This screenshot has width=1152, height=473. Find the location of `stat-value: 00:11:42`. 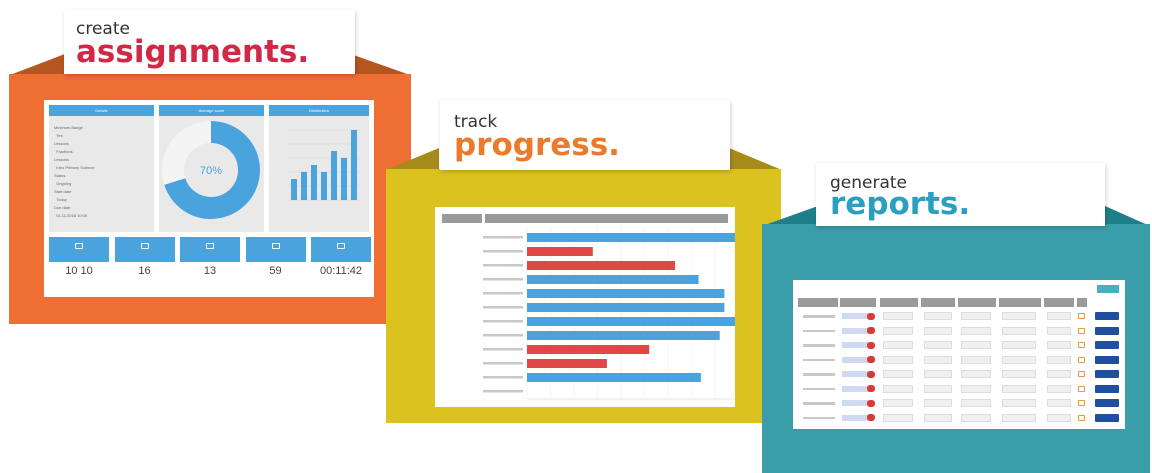

stat-value: 00:11:42 is located at coordinates (340, 271).